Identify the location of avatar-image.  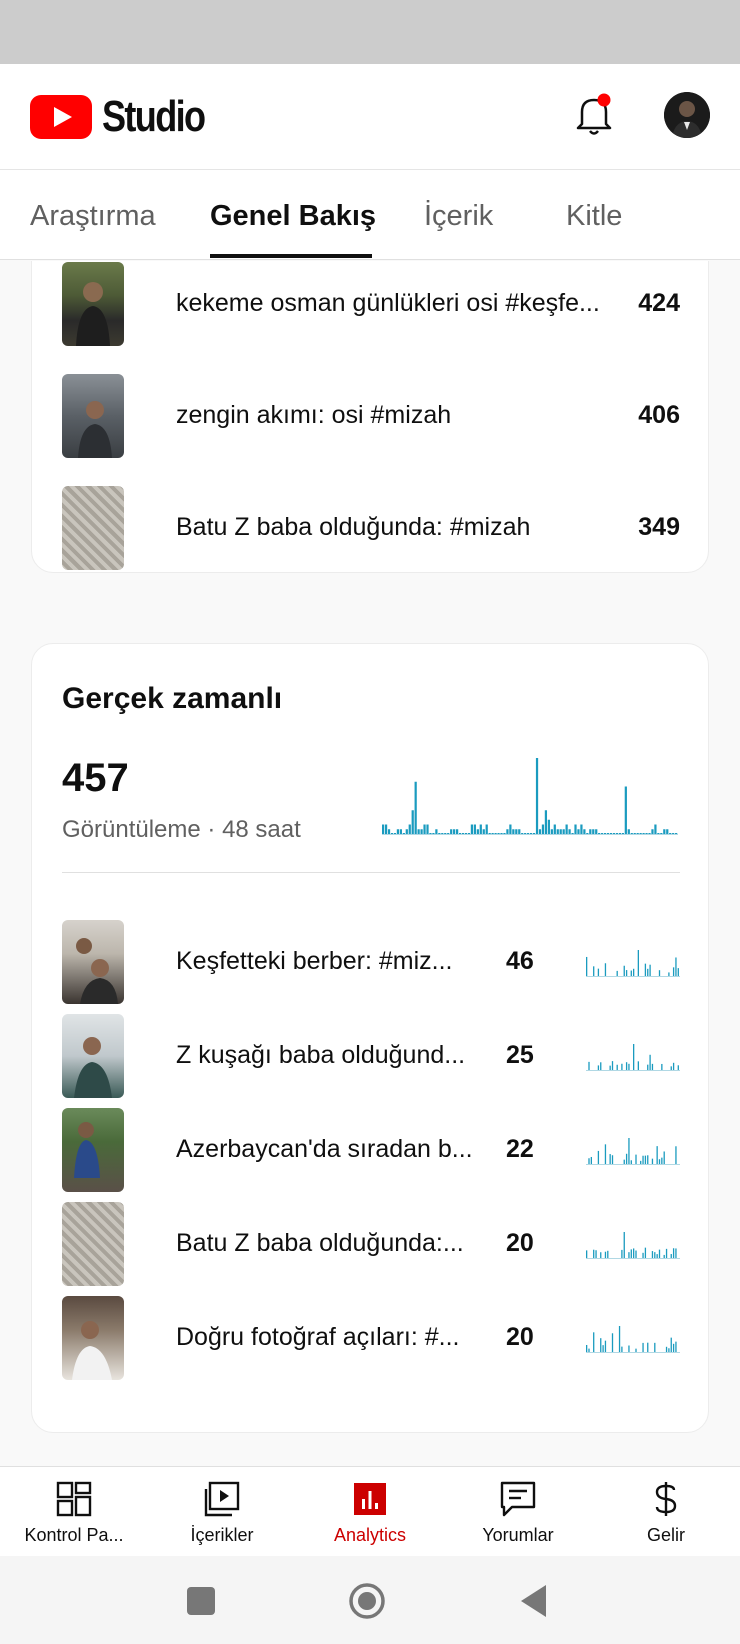
(687, 115).